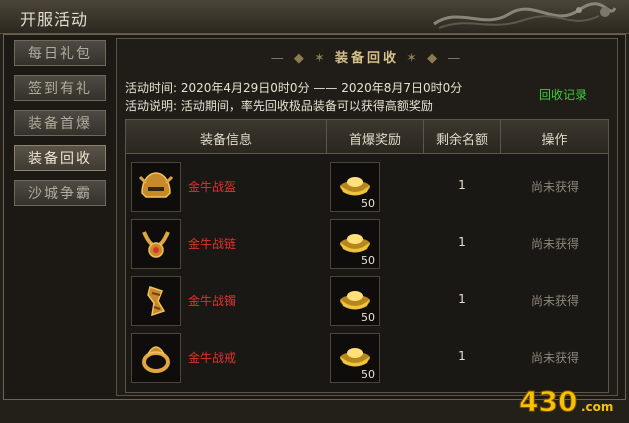 The height and width of the screenshot is (423, 629). I want to click on title-bar: 开服活动, so click(314, 17).